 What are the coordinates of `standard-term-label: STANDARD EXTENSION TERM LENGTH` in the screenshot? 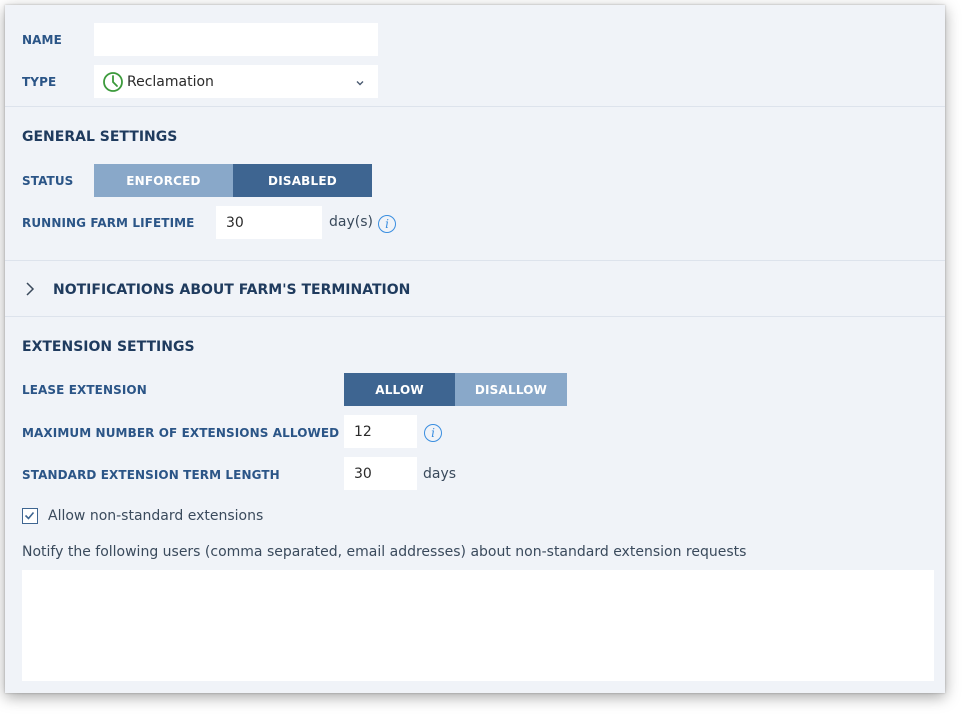 It's located at (151, 475).